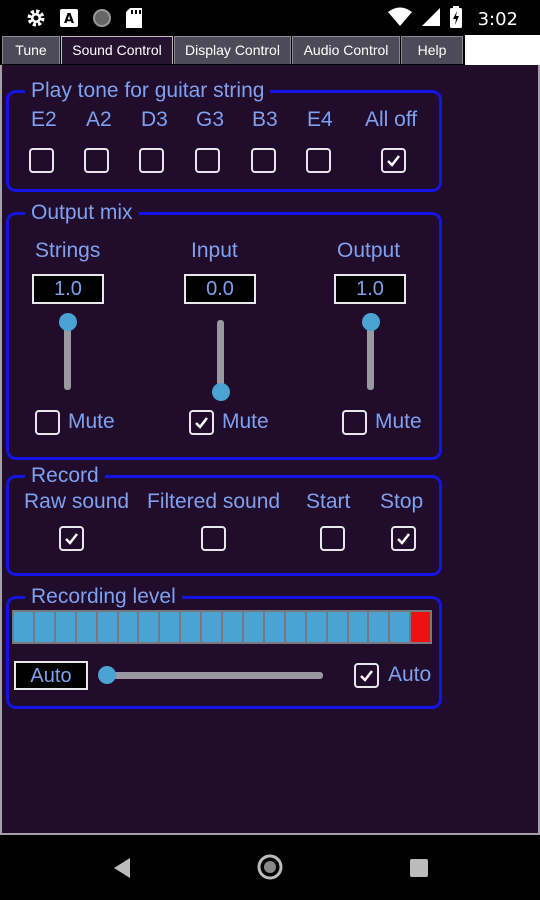 The width and height of the screenshot is (540, 900). What do you see at coordinates (502, 50) in the screenshot?
I see `tab-bar-filler` at bounding box center [502, 50].